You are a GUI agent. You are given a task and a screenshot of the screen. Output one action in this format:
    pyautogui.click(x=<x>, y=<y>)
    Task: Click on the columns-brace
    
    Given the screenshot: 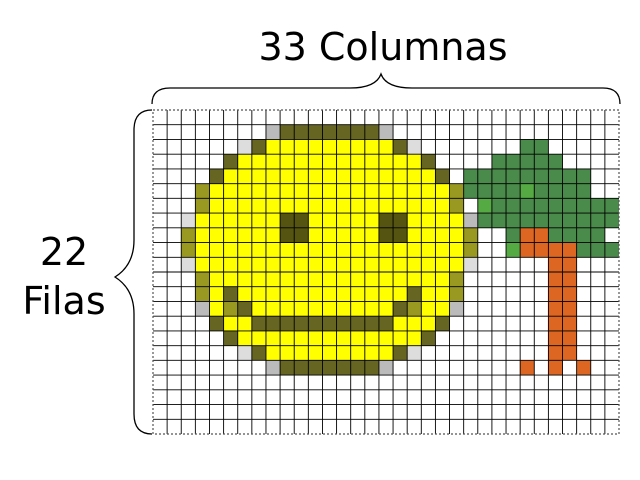 What is the action you would take?
    pyautogui.click(x=386, y=88)
    